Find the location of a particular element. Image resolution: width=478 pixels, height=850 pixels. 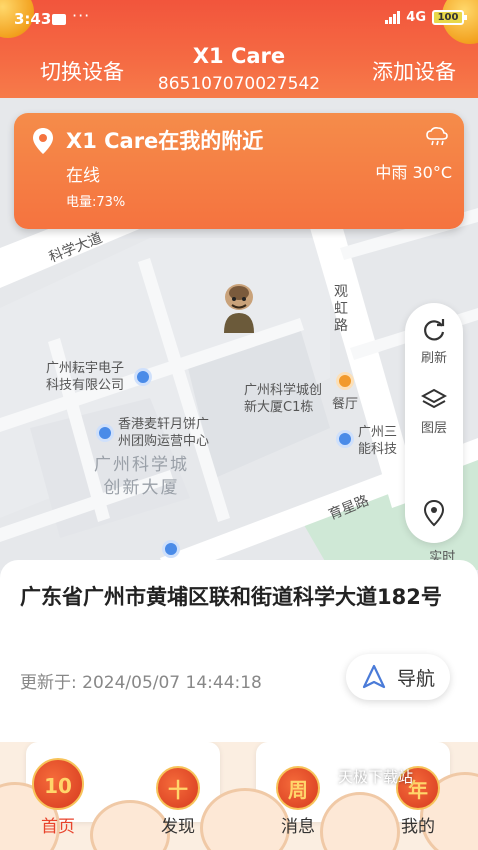

tab-discover: 十 发现 is located at coordinates (178, 801).